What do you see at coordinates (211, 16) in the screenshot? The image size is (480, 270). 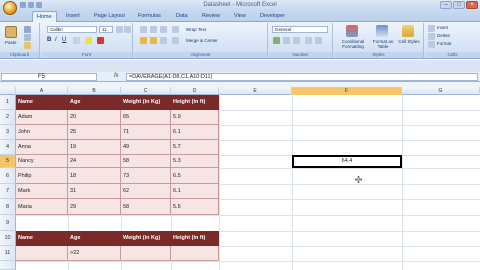 I see `tab-review: Review` at bounding box center [211, 16].